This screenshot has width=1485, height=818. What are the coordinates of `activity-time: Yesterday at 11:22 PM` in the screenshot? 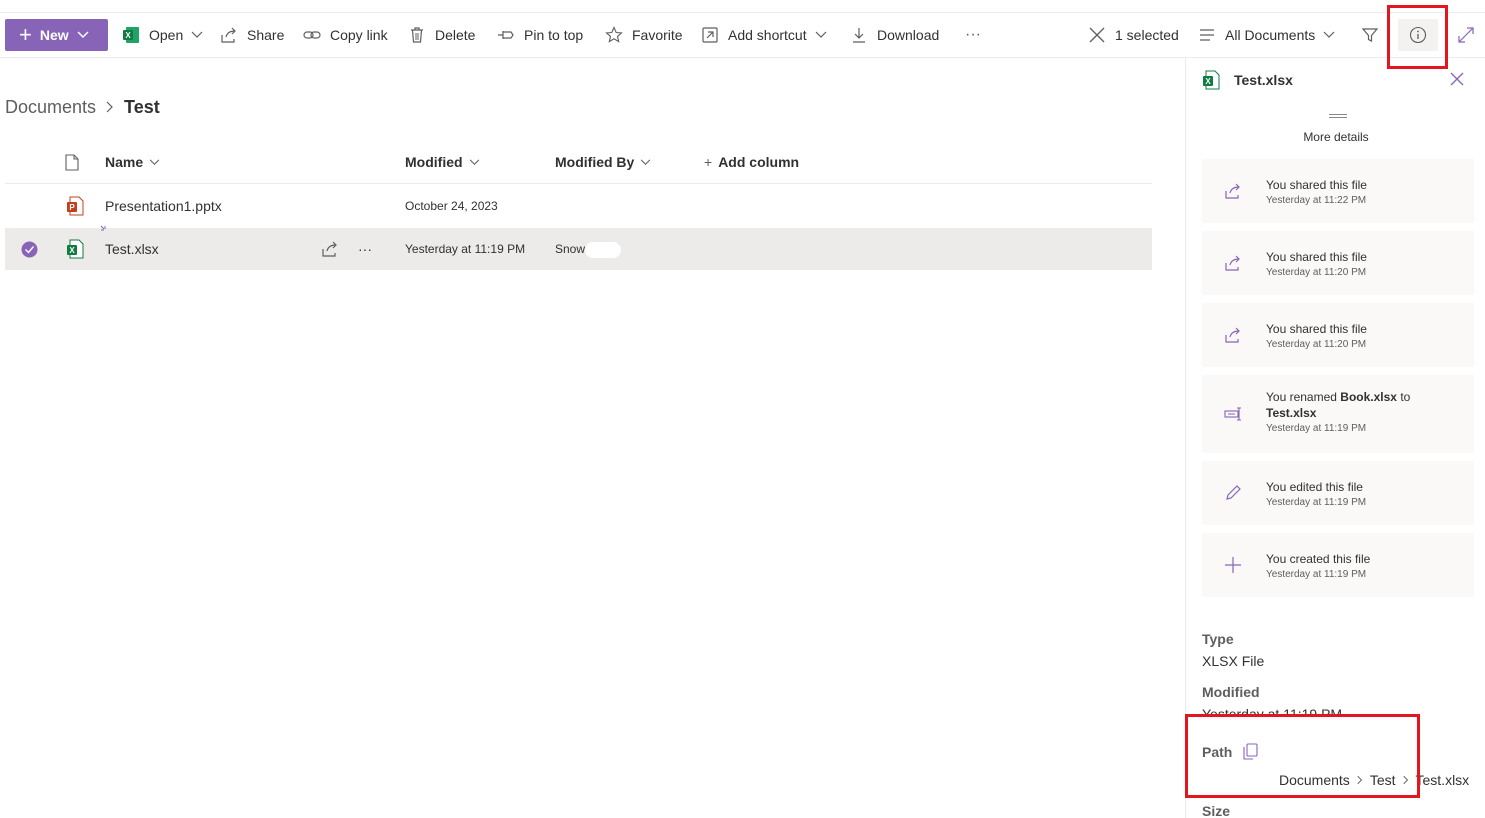 It's located at (1316, 200).